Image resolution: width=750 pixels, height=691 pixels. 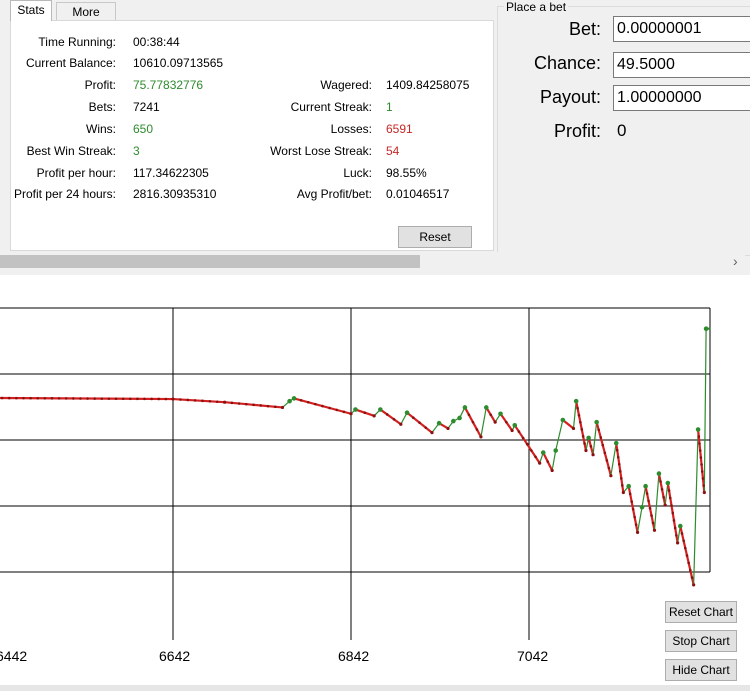 I want to click on x-tick-label: 6842, so click(x=354, y=656).